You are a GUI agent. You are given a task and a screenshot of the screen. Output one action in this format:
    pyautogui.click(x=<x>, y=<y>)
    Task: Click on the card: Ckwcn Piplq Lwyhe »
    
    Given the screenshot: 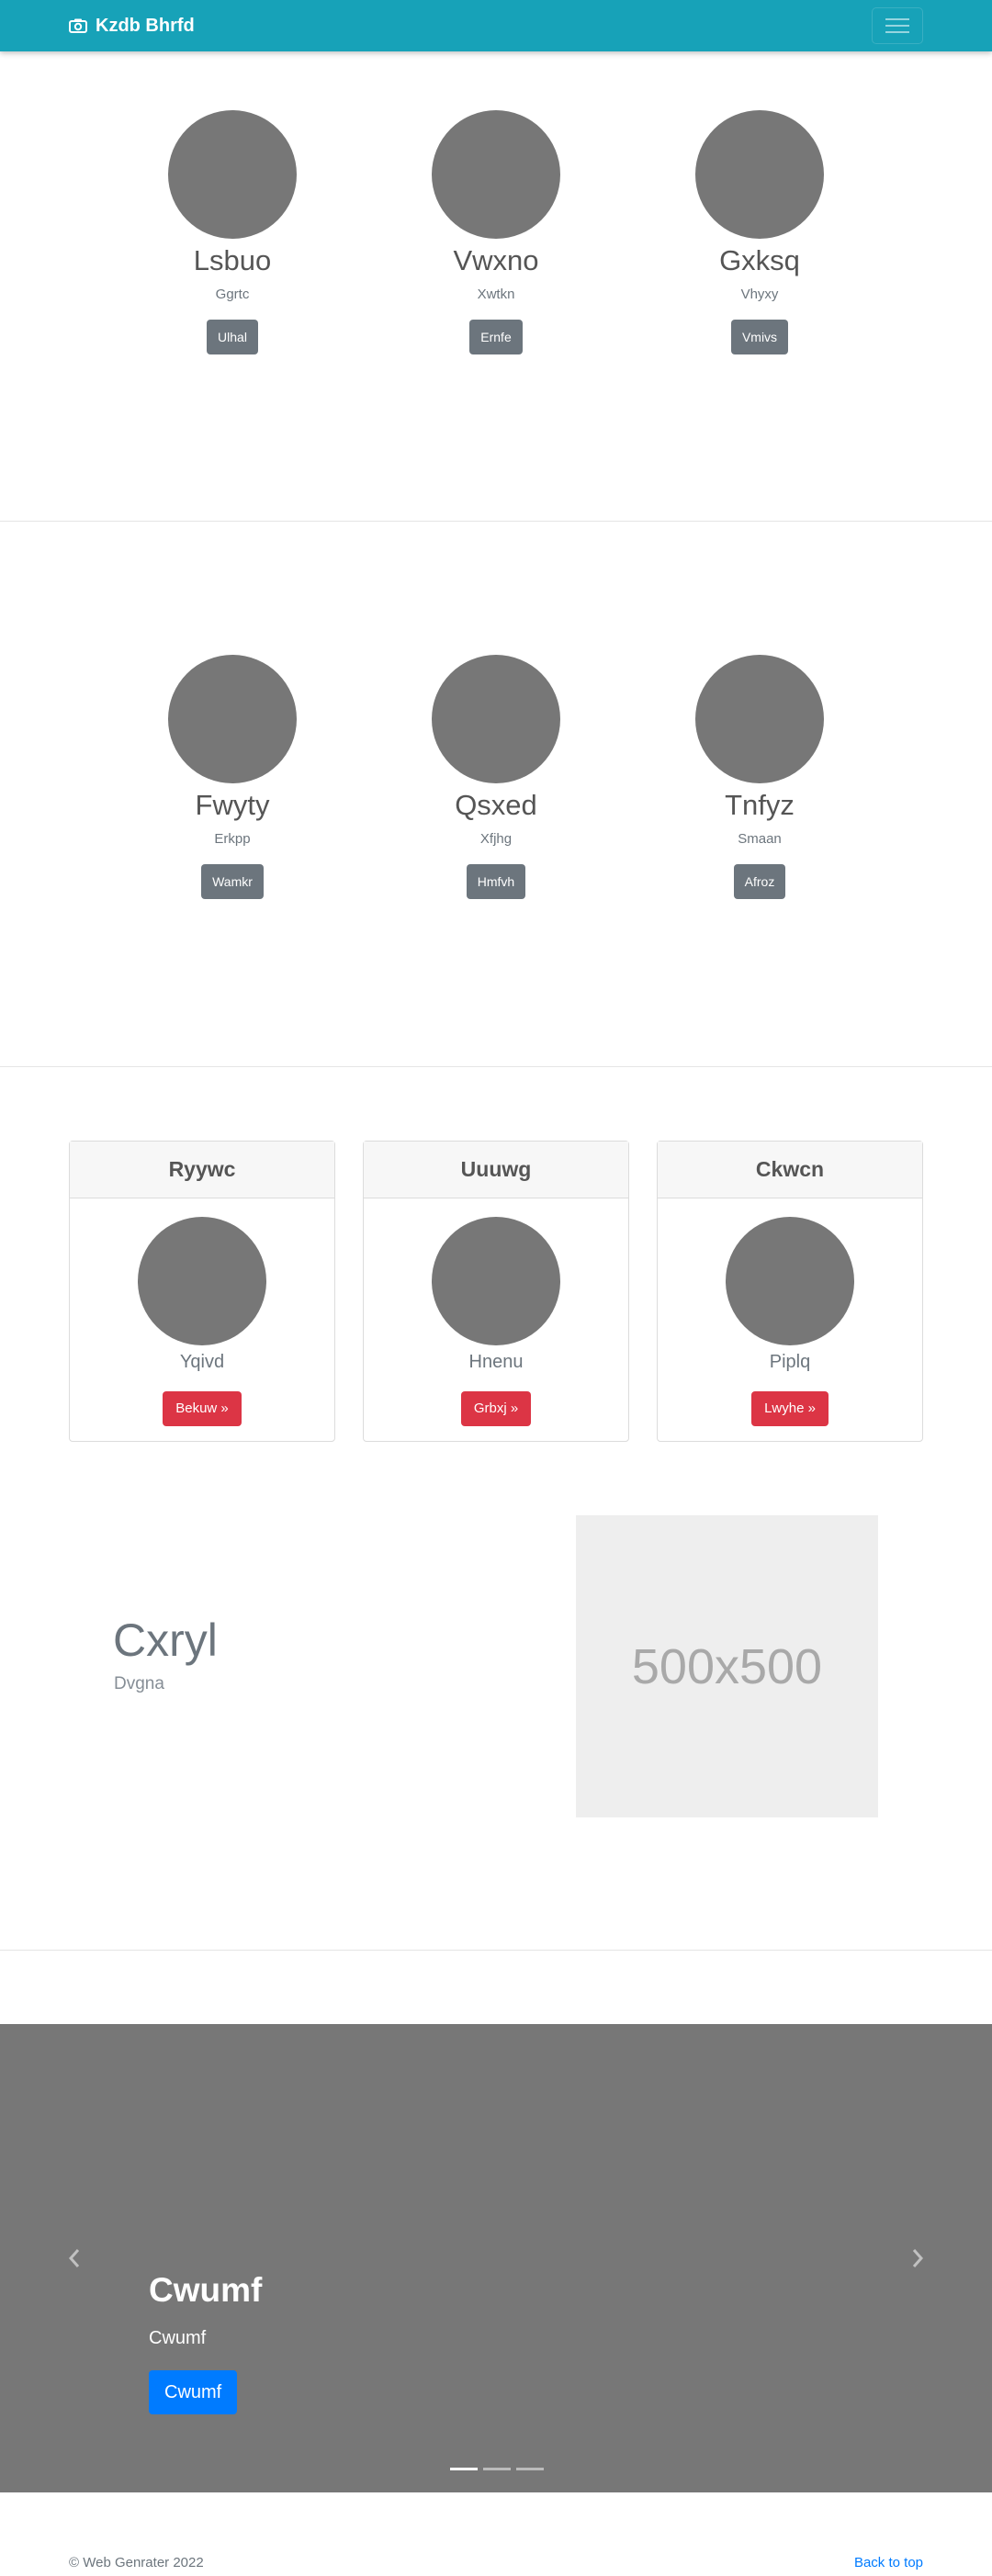 What is the action you would take?
    pyautogui.click(x=790, y=1291)
    